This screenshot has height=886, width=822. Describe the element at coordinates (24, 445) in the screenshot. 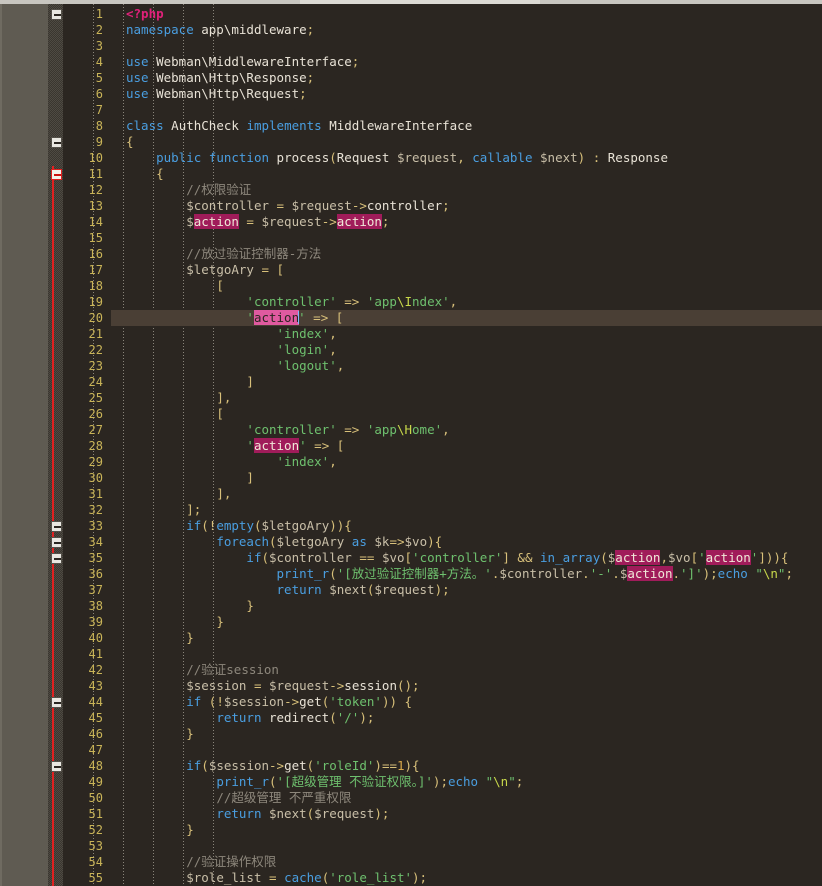

I see `line-number-gutter` at that location.